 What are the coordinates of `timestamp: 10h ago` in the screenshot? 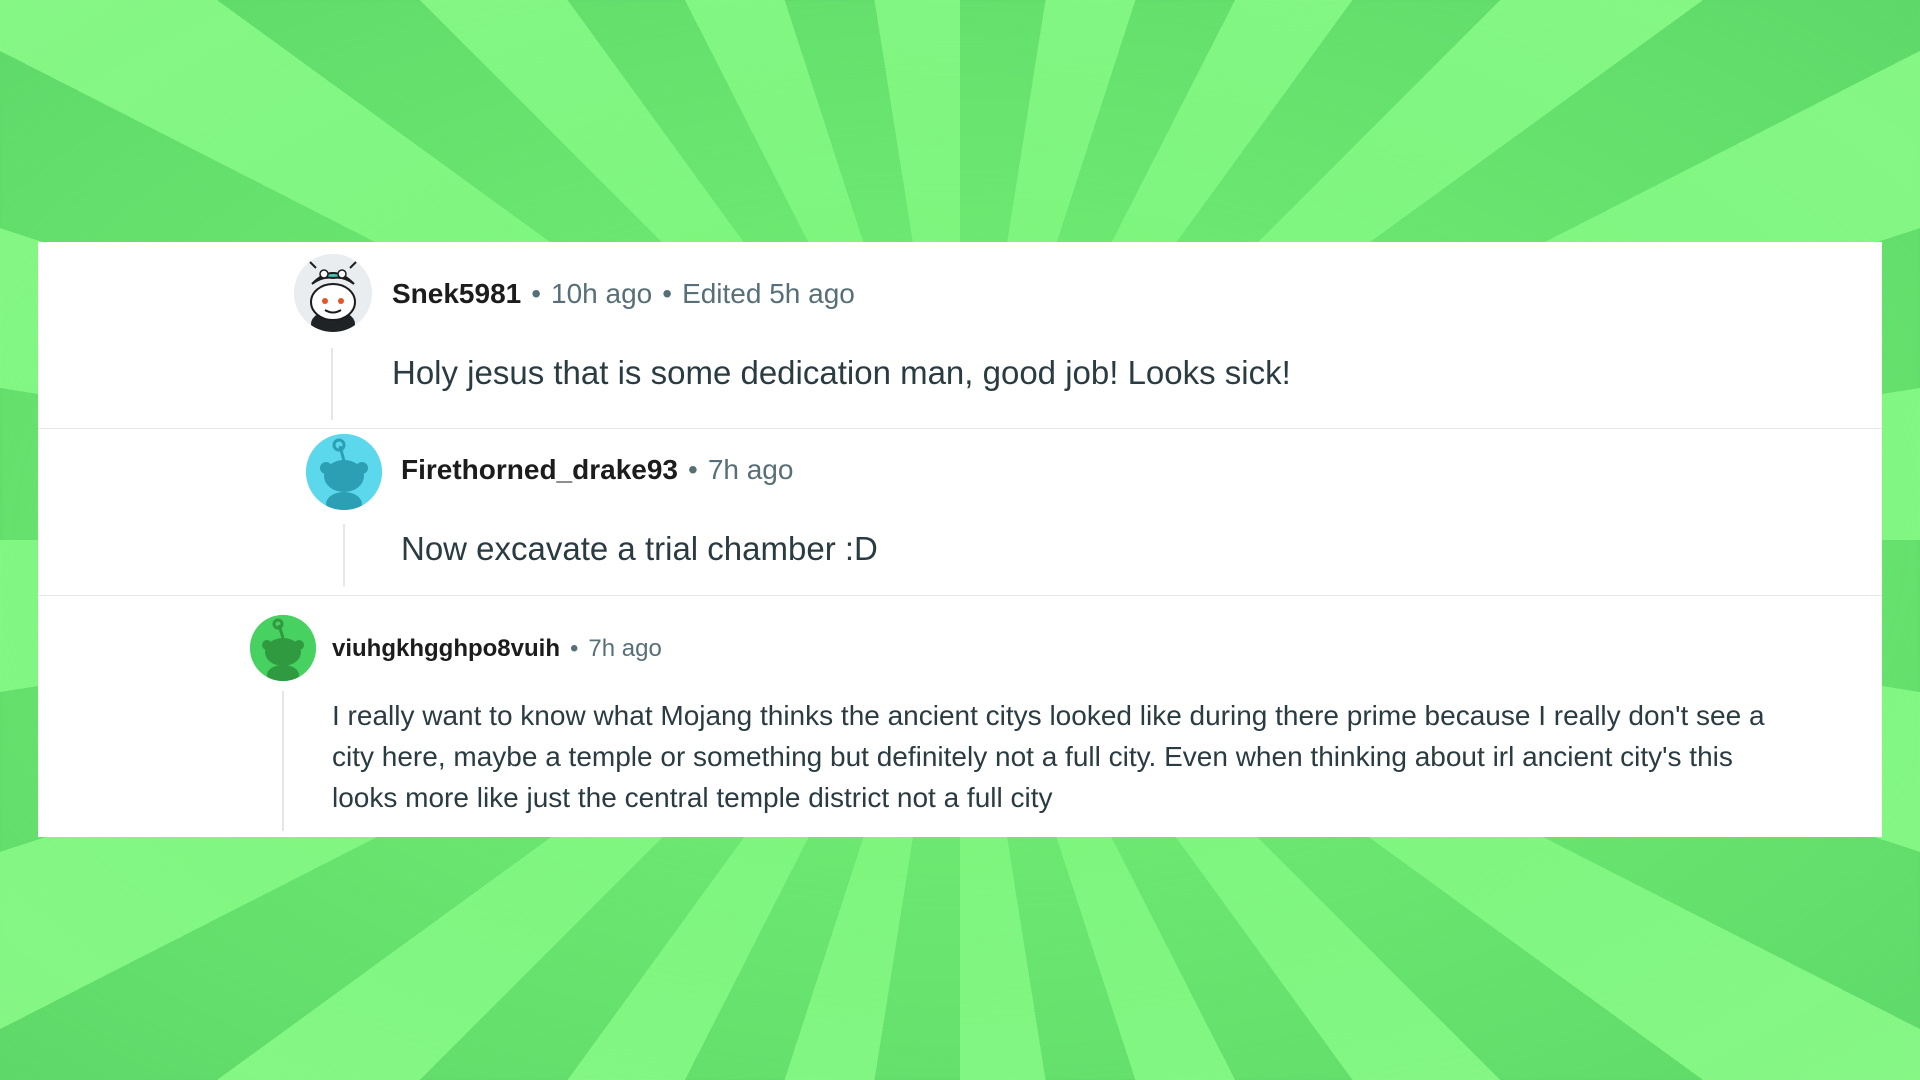 It's located at (602, 293).